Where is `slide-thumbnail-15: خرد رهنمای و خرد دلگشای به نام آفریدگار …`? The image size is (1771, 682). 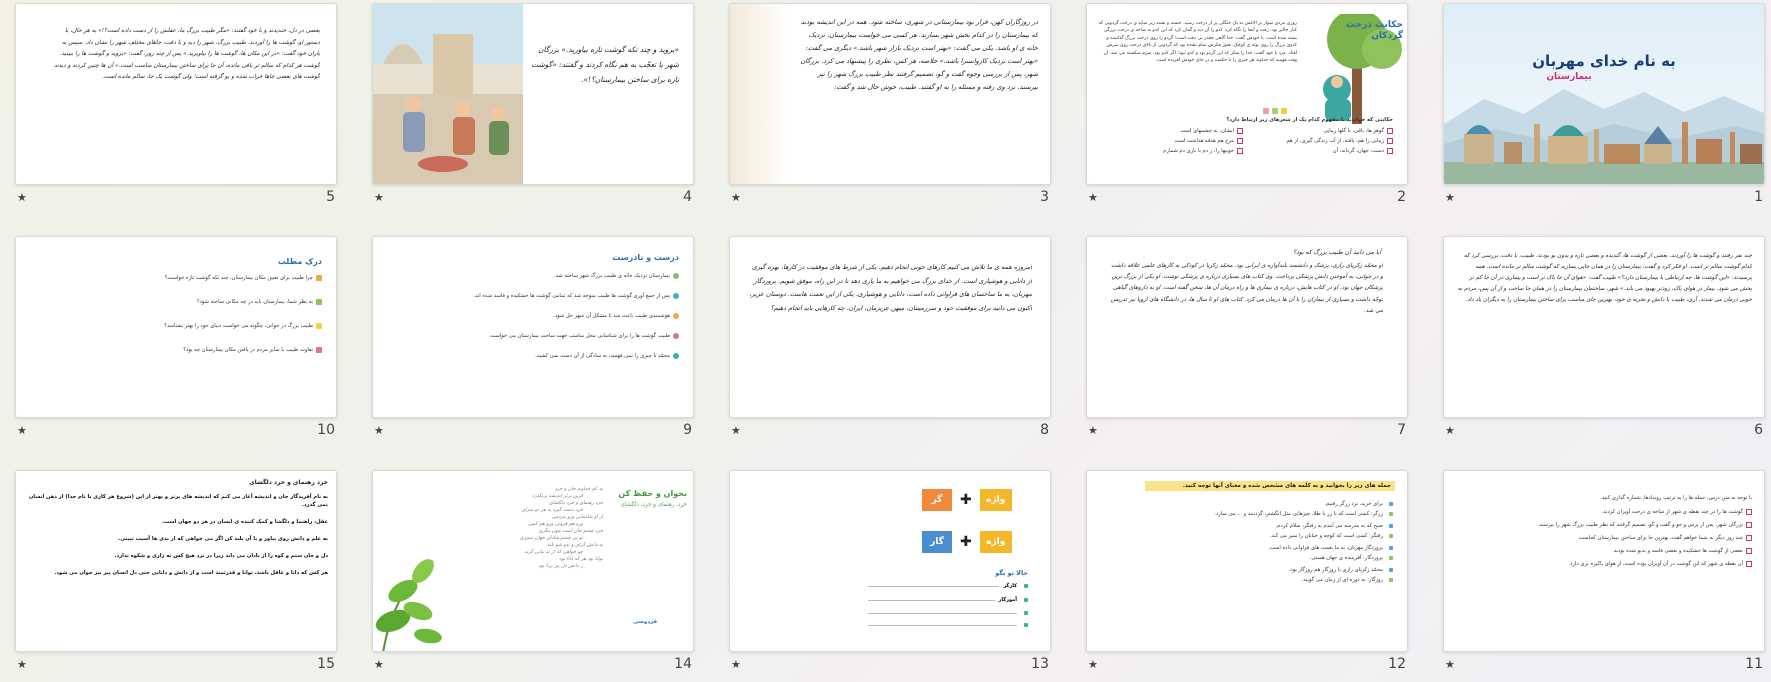
slide-thumbnail-15: خرد رهنمای و خرد دلگشای به نام آفریدگار … is located at coordinates (176, 573).